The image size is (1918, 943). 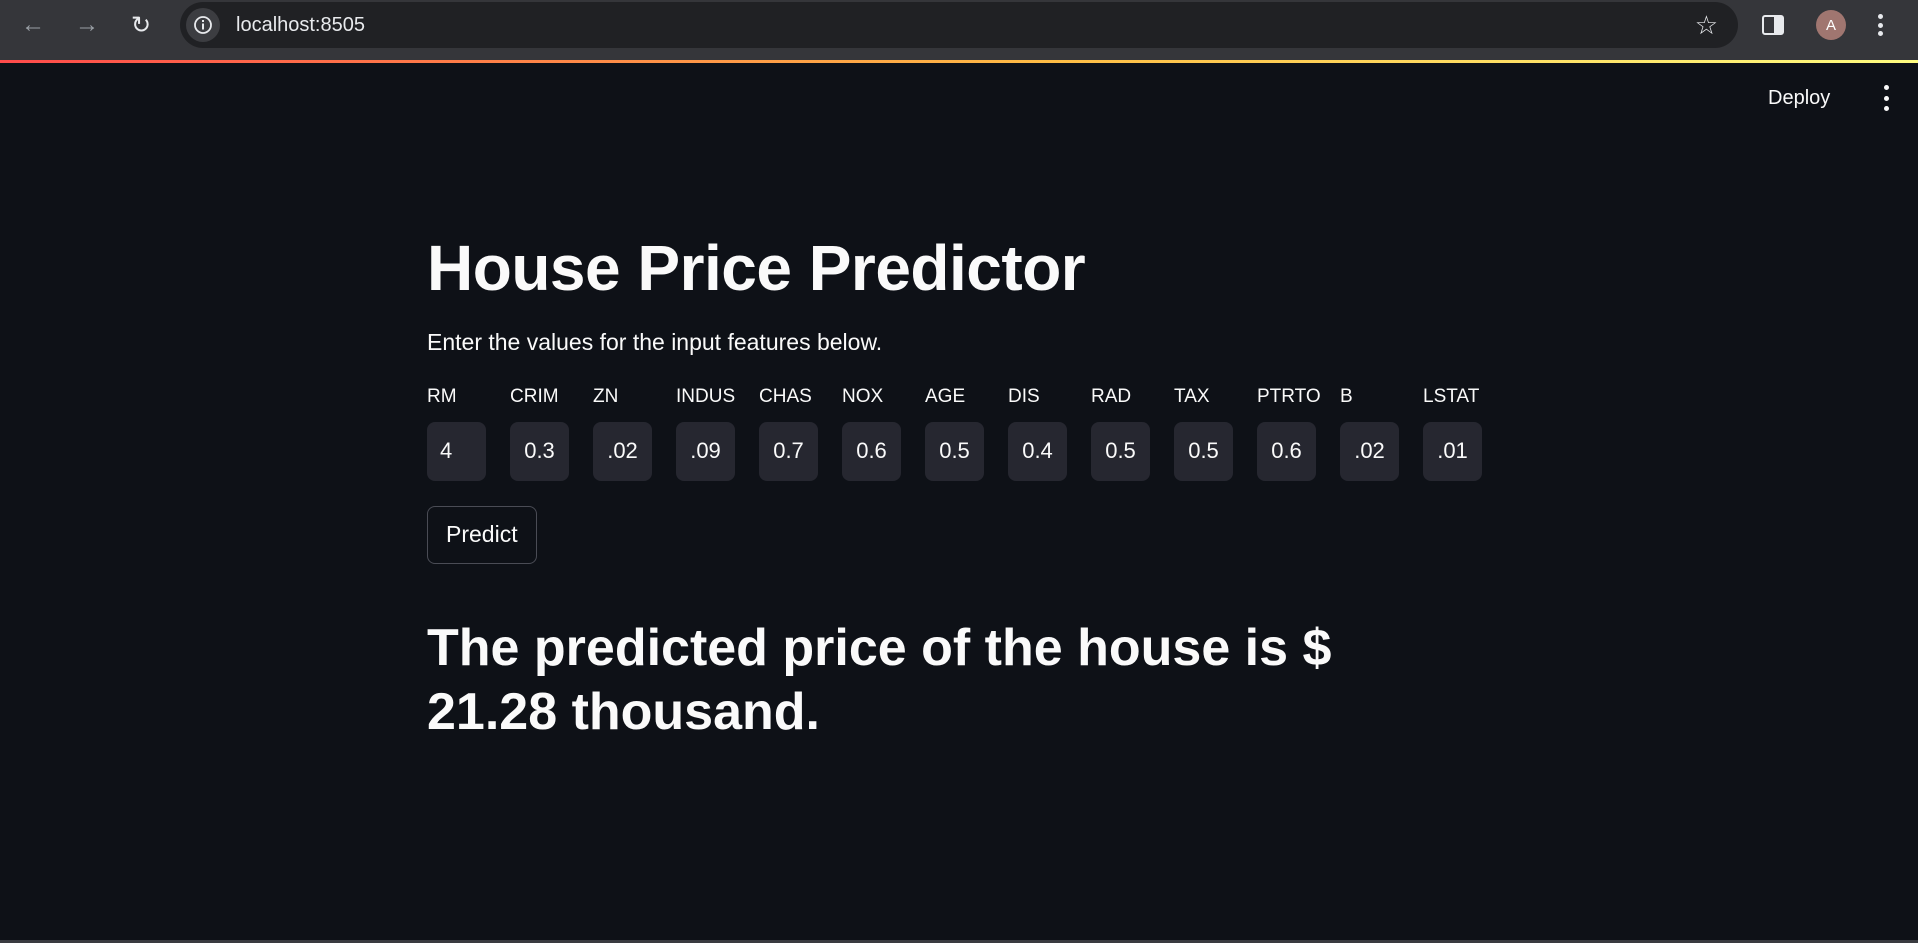 I want to click on field-label: ZN, so click(x=606, y=396).